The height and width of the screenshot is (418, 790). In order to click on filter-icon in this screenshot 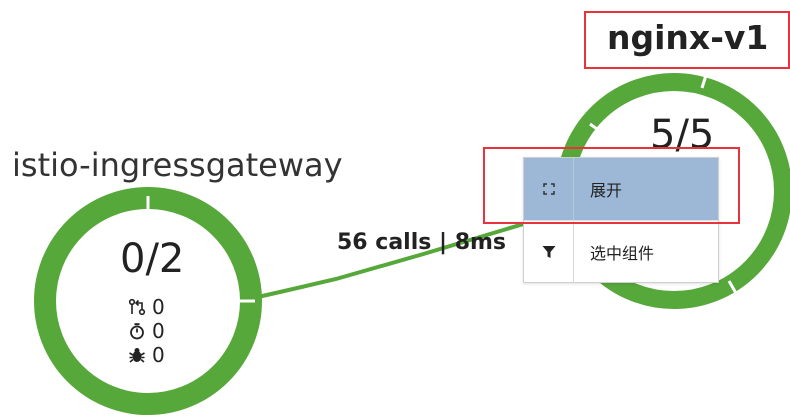, I will do `click(549, 251)`.